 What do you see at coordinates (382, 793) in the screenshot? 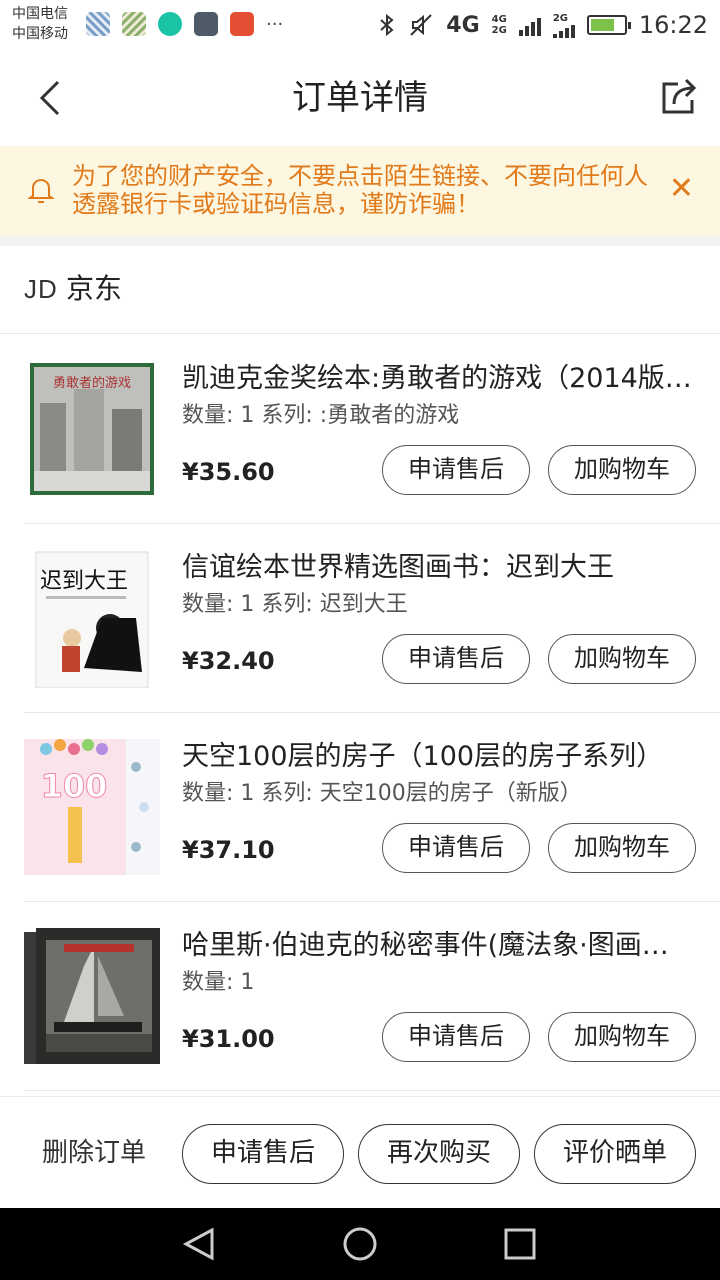
I see `item-meta: 数量: 1 系列: 天空100层的房子（新版）` at bounding box center [382, 793].